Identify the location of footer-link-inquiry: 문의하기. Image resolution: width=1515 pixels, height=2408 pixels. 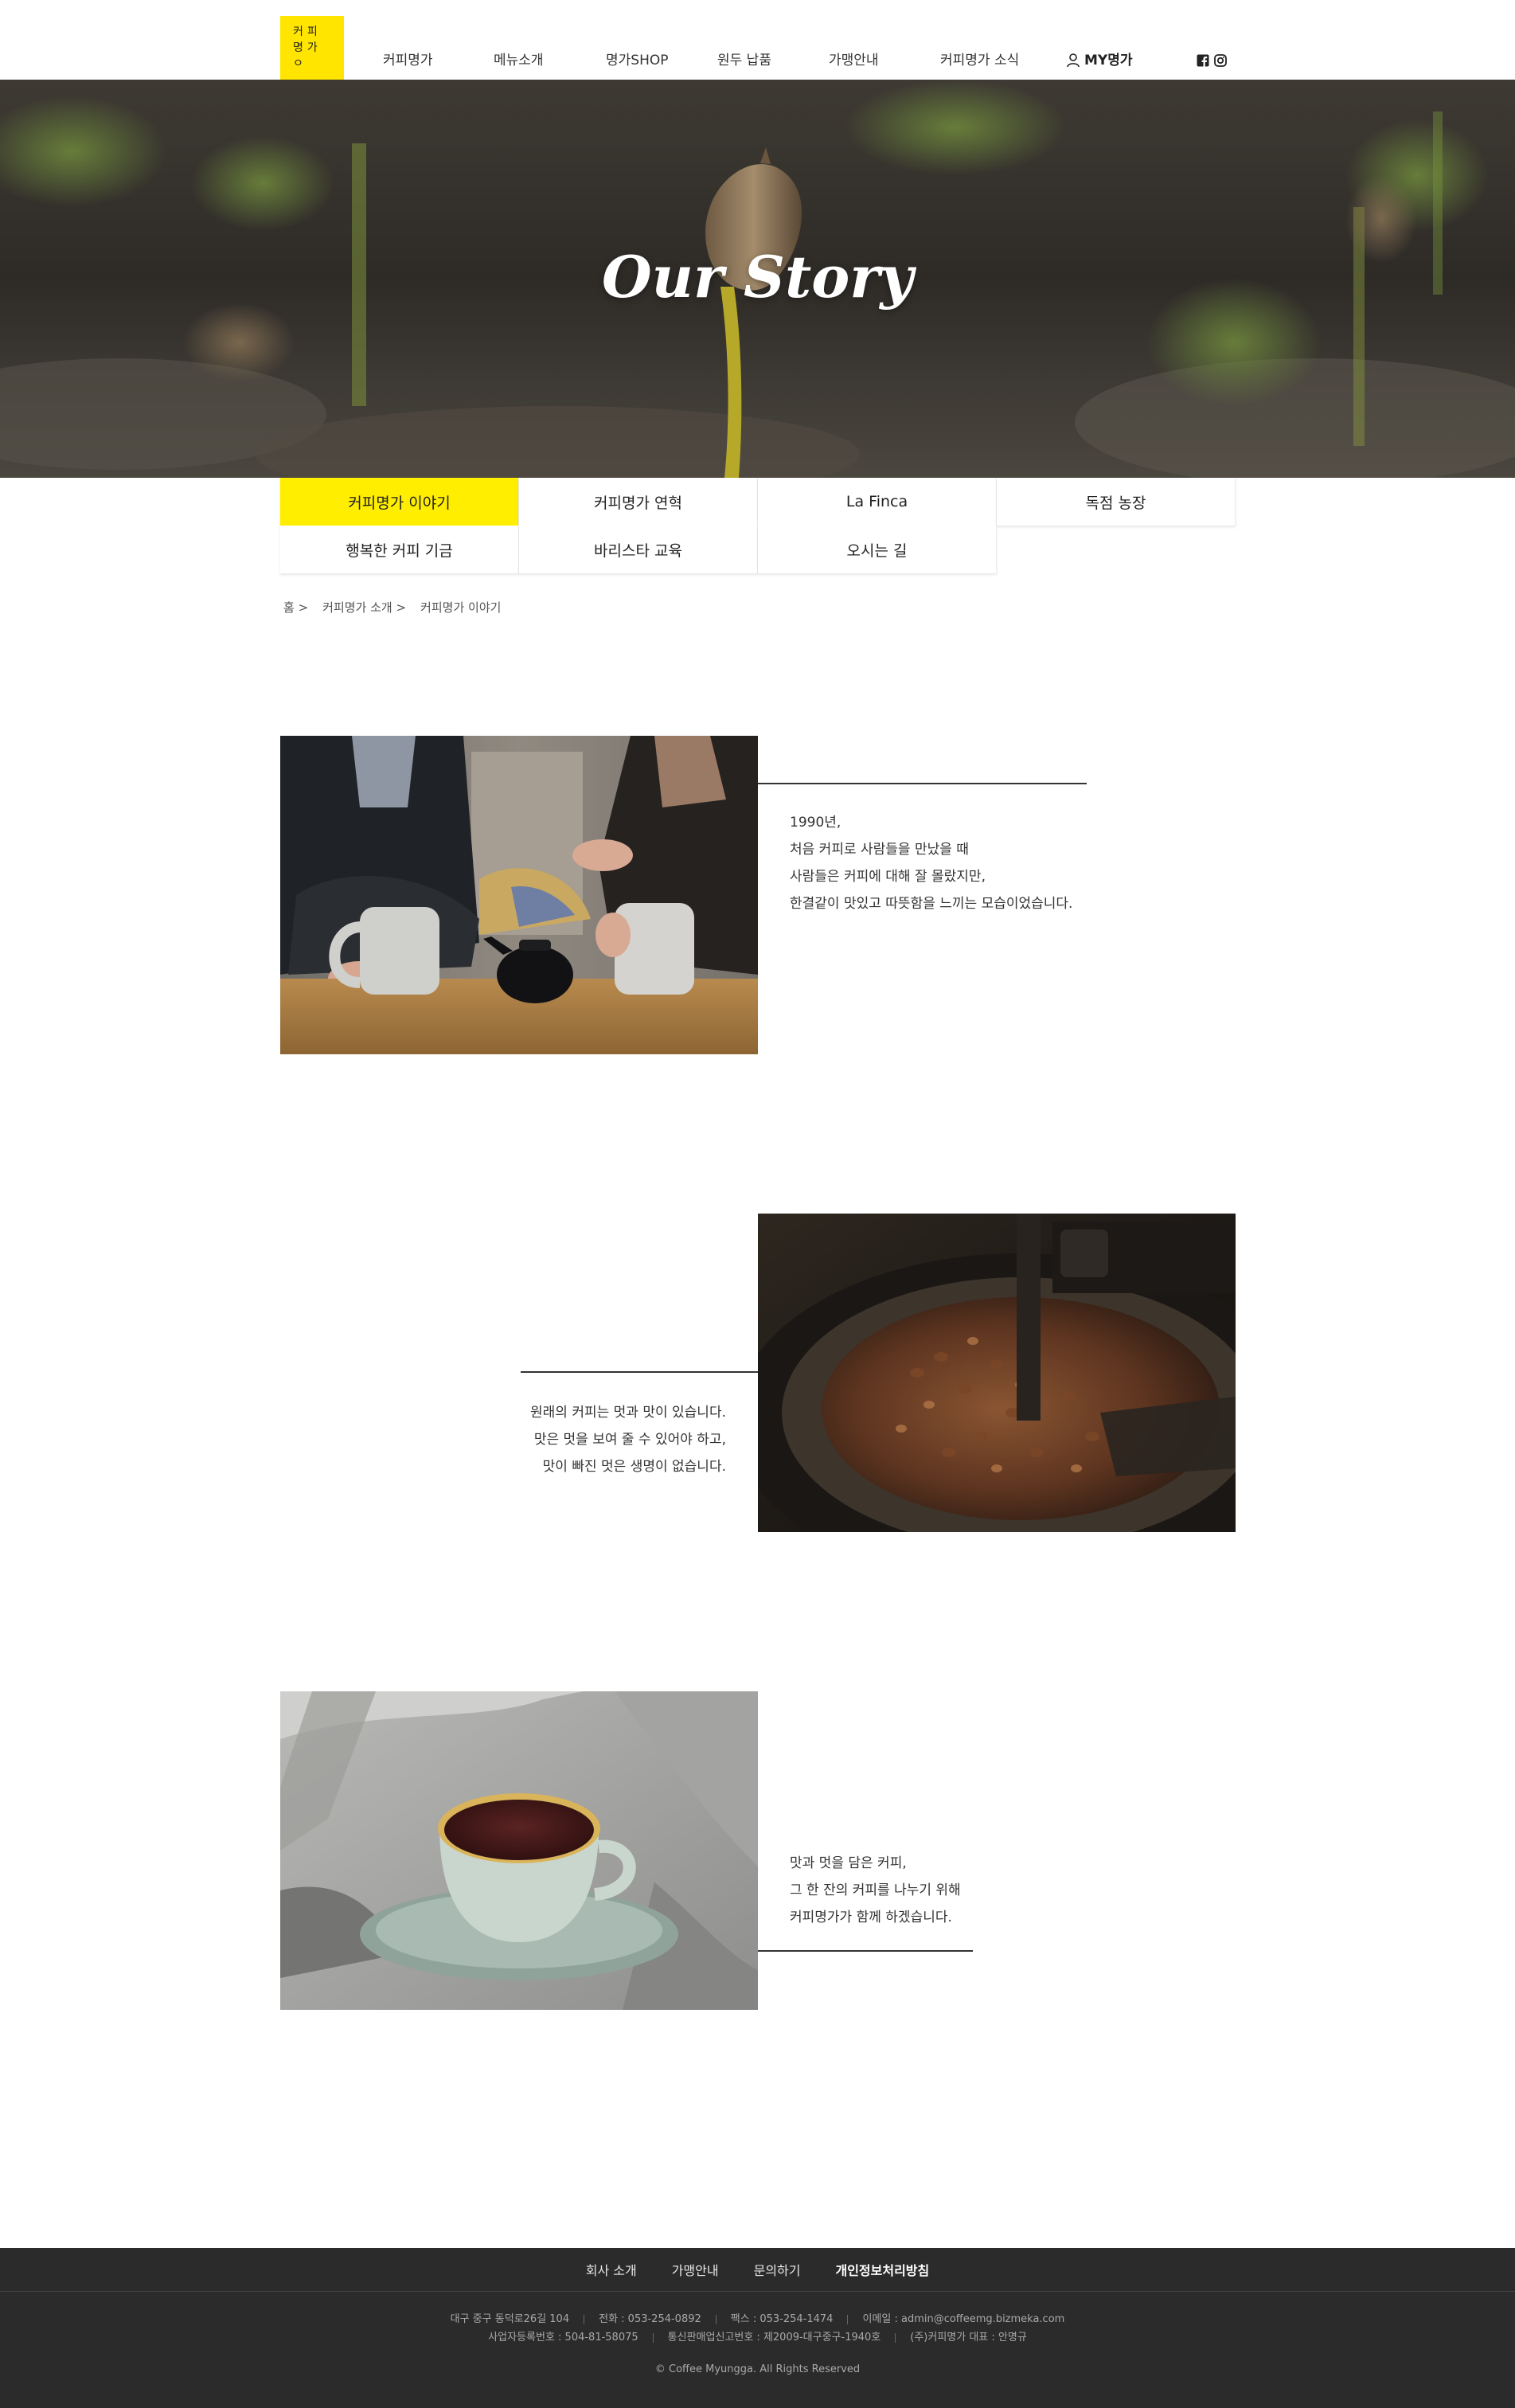
(777, 2269).